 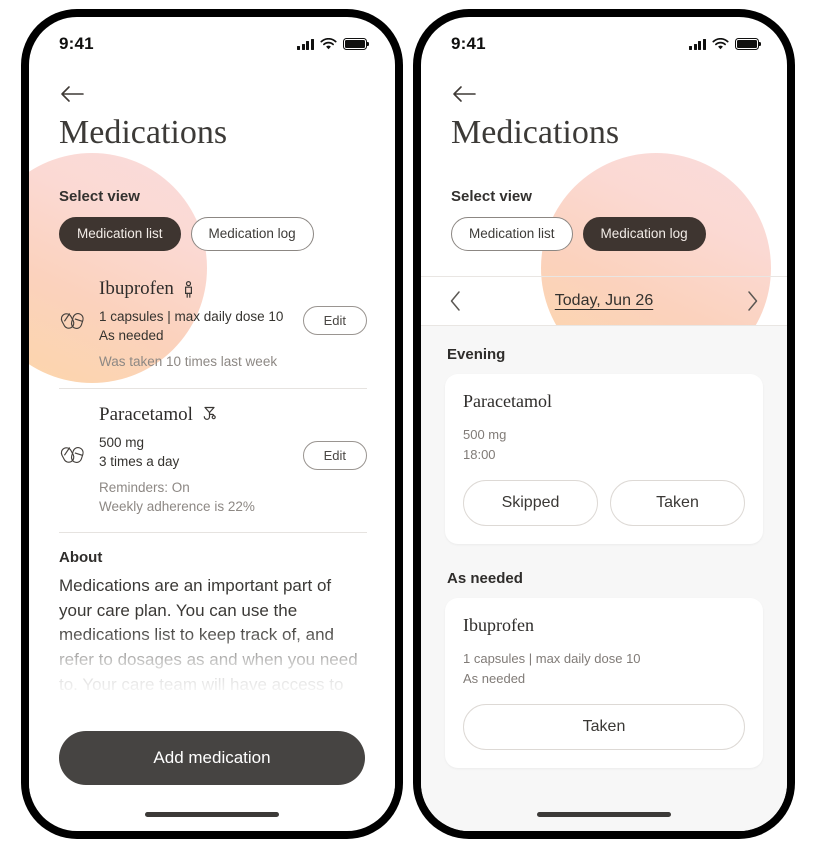 What do you see at coordinates (752, 301) in the screenshot?
I see `chevron-right-icon` at bounding box center [752, 301].